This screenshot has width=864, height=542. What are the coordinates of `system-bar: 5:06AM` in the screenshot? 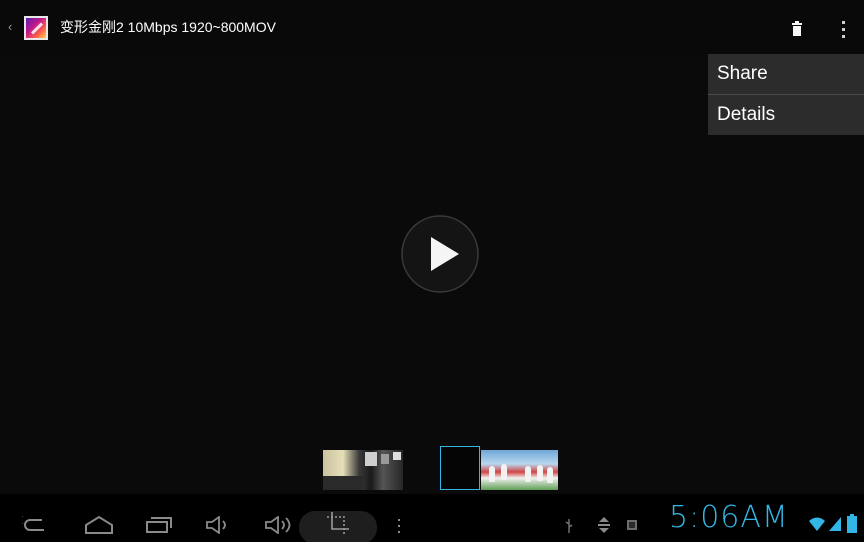 It's located at (432, 518).